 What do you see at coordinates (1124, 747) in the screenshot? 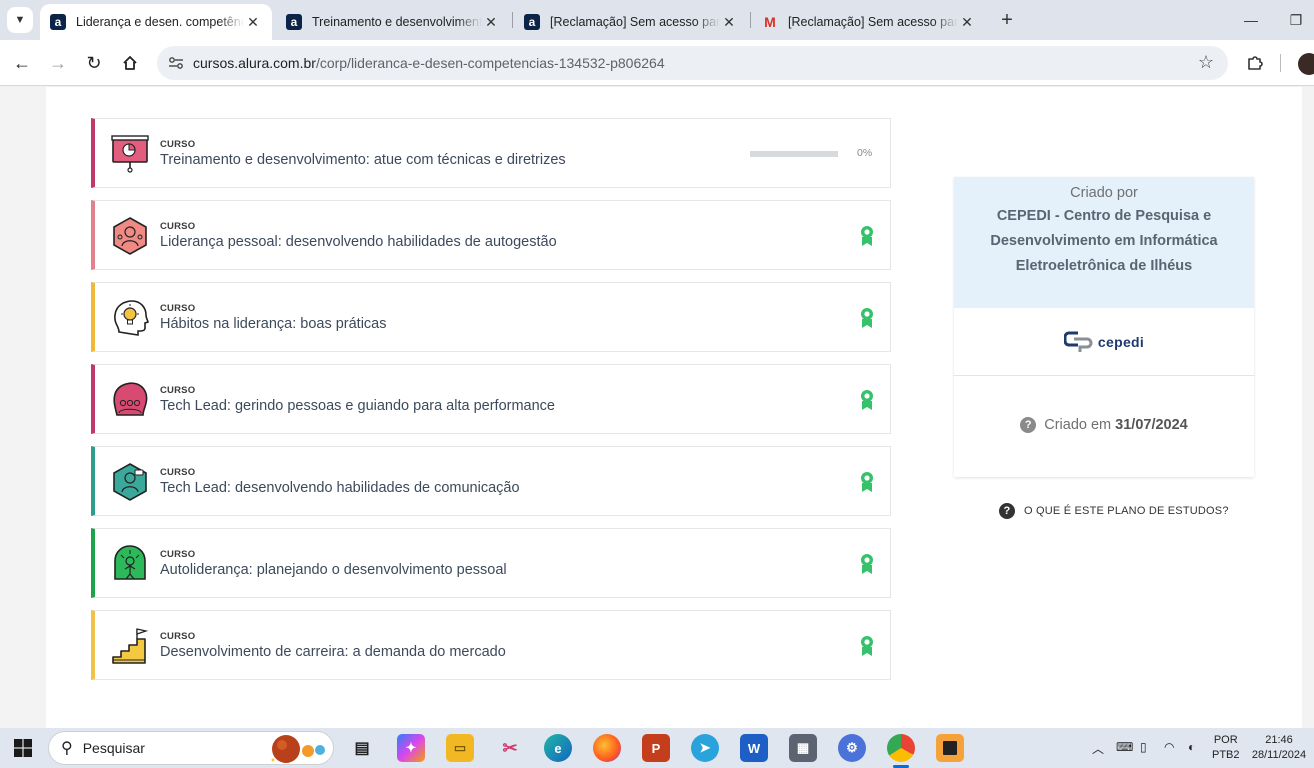
I see `keyboard-icon: ⌨` at bounding box center [1124, 747].